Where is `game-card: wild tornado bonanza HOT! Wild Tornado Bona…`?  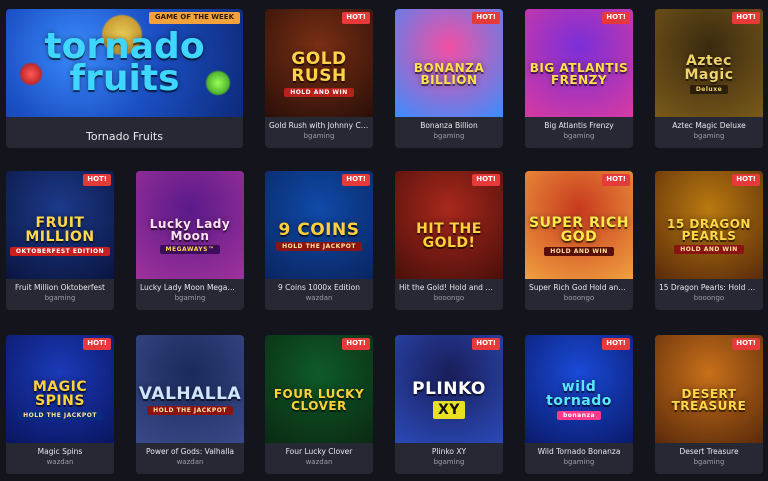
game-card: wild tornado bonanza HOT! Wild Tornado Bona… is located at coordinates (579, 404).